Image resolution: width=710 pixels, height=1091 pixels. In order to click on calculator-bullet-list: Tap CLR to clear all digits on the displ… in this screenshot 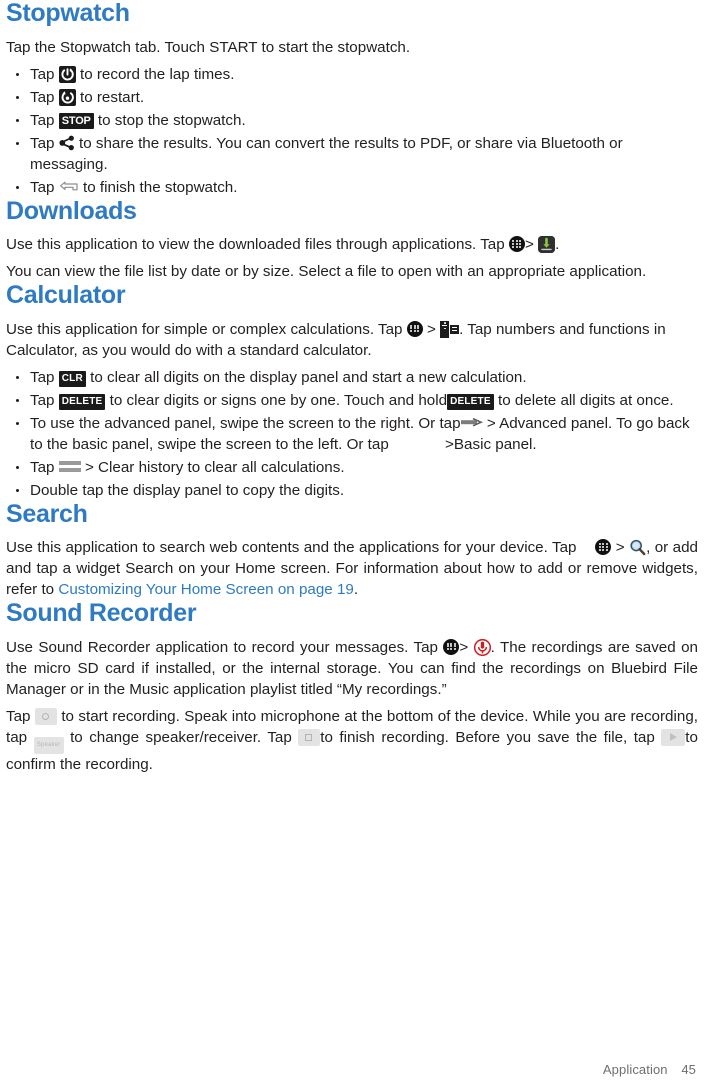, I will do `click(352, 434)`.